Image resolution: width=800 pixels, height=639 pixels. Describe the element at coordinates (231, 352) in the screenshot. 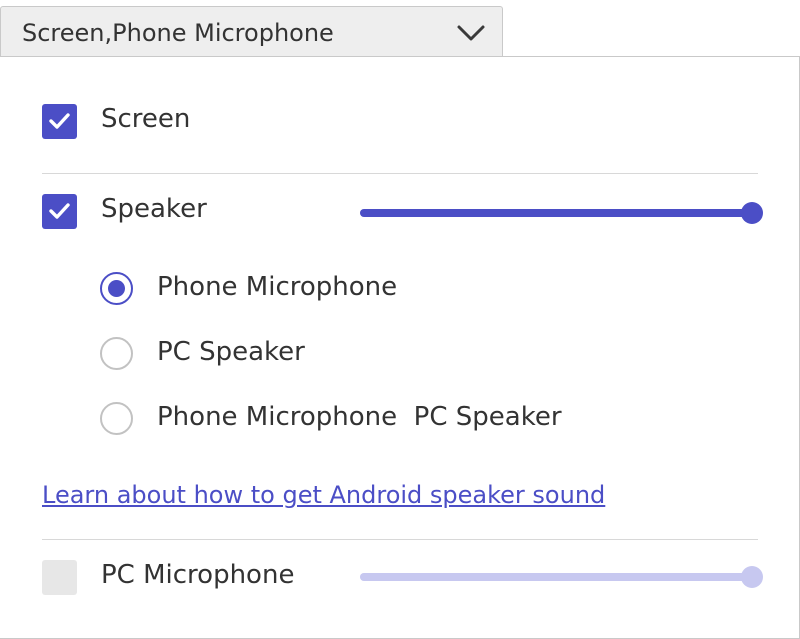

I see `radio-label-pc-speaker: PC Speaker` at that location.